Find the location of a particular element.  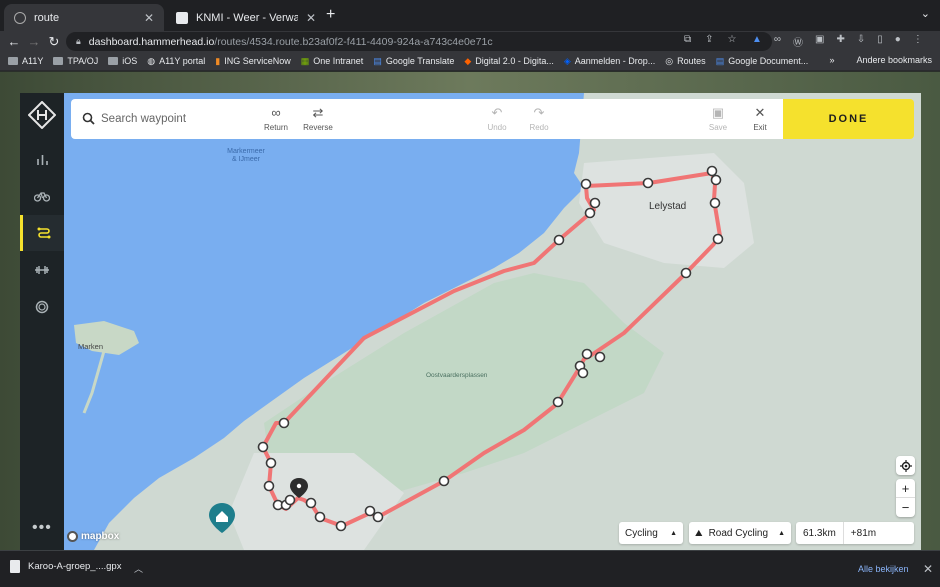

other-bookmarks: » Andere bookmarks is located at coordinates (880, 60).